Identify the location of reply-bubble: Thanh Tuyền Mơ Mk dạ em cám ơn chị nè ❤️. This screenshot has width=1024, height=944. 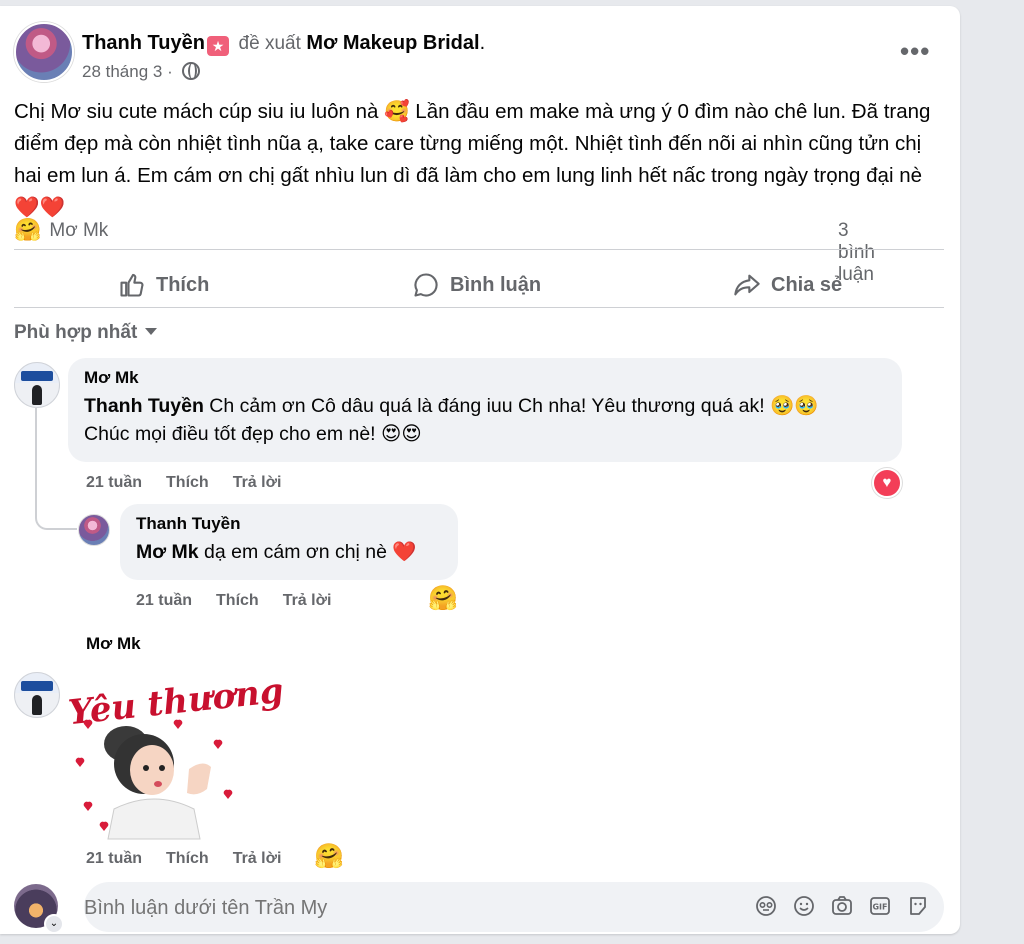
(289, 542).